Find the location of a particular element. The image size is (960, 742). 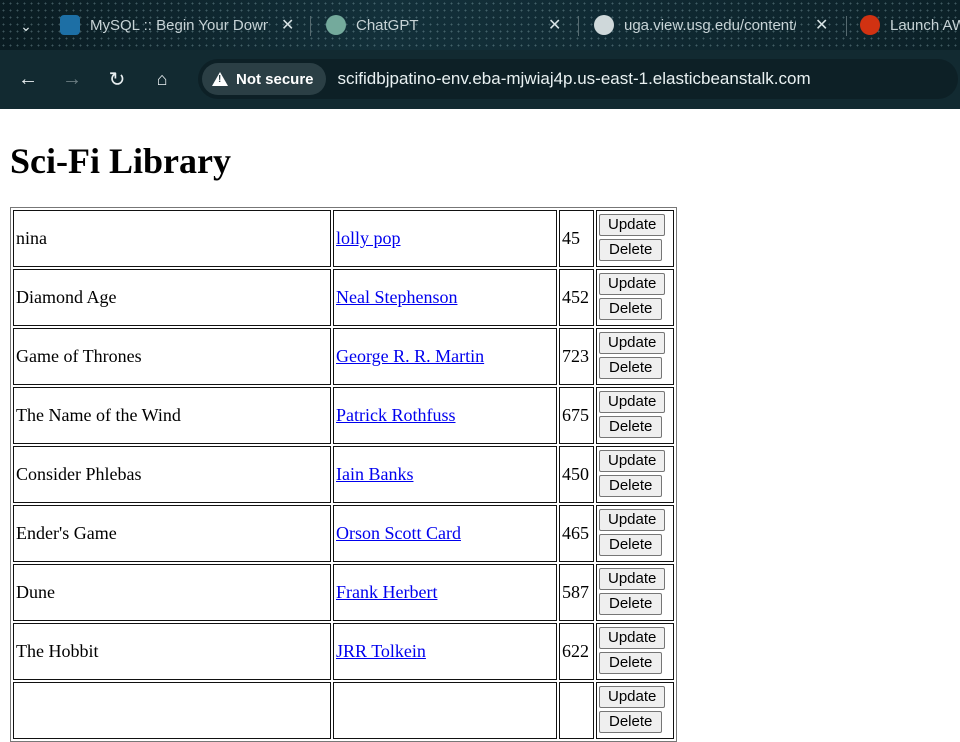

reload-icon: ↻ is located at coordinates (117, 79).